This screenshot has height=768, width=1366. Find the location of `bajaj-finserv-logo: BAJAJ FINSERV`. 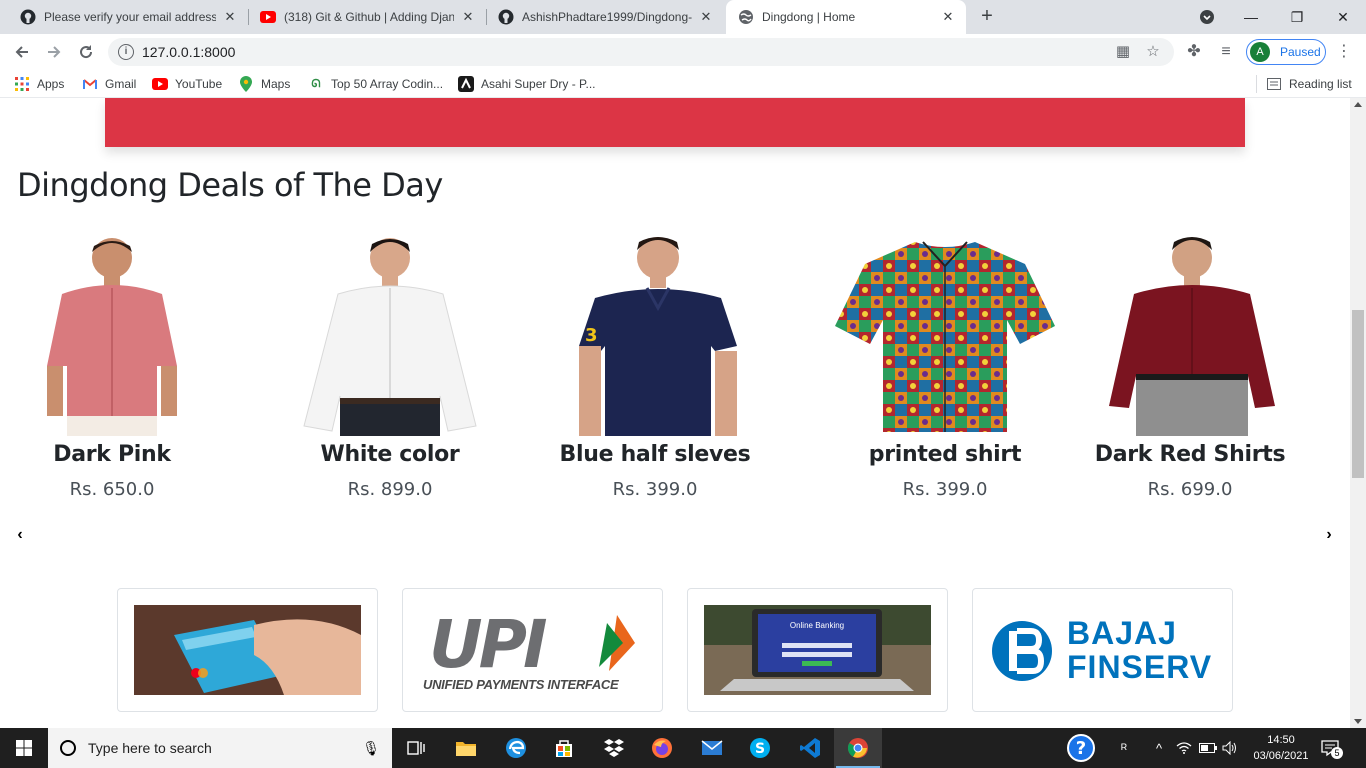

bajaj-finserv-logo: BAJAJ FINSERV is located at coordinates (1102, 650).